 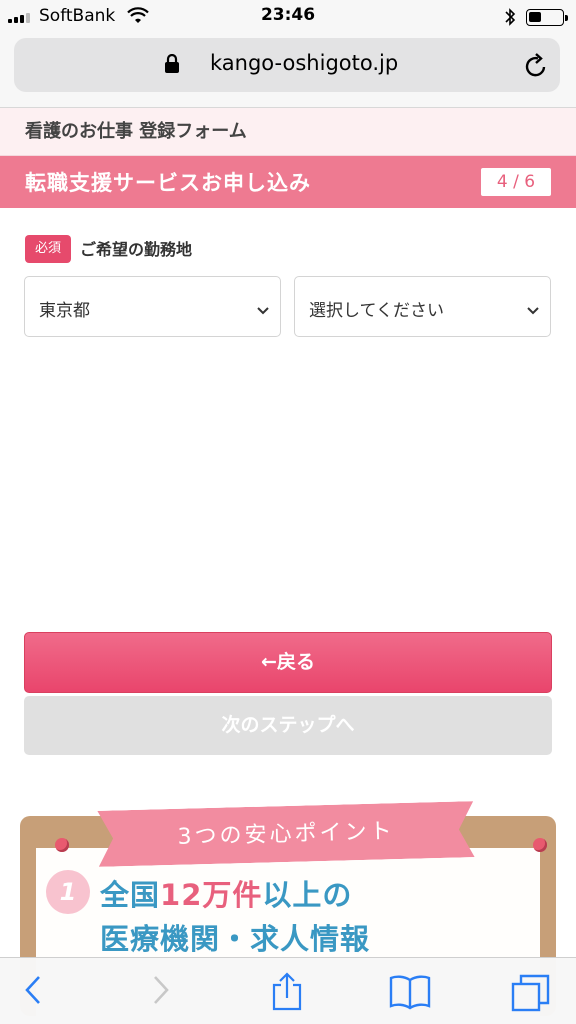 What do you see at coordinates (410, 993) in the screenshot?
I see `bookmarks-icon` at bounding box center [410, 993].